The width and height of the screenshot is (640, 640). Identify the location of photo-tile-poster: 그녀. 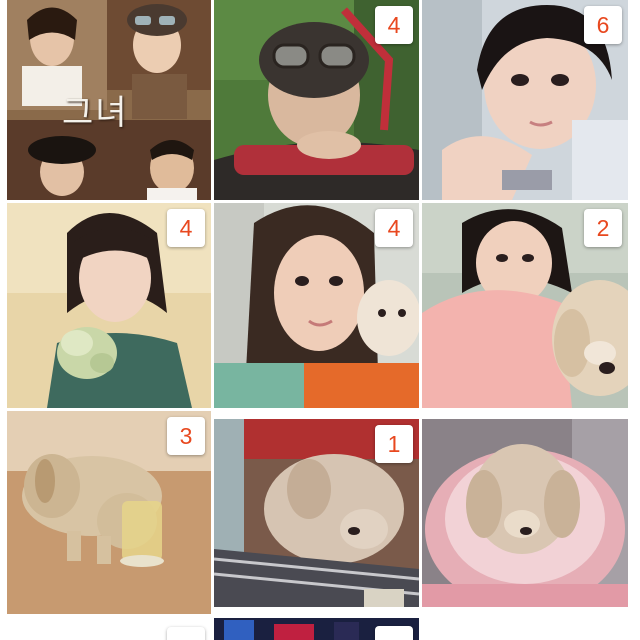
(109, 100).